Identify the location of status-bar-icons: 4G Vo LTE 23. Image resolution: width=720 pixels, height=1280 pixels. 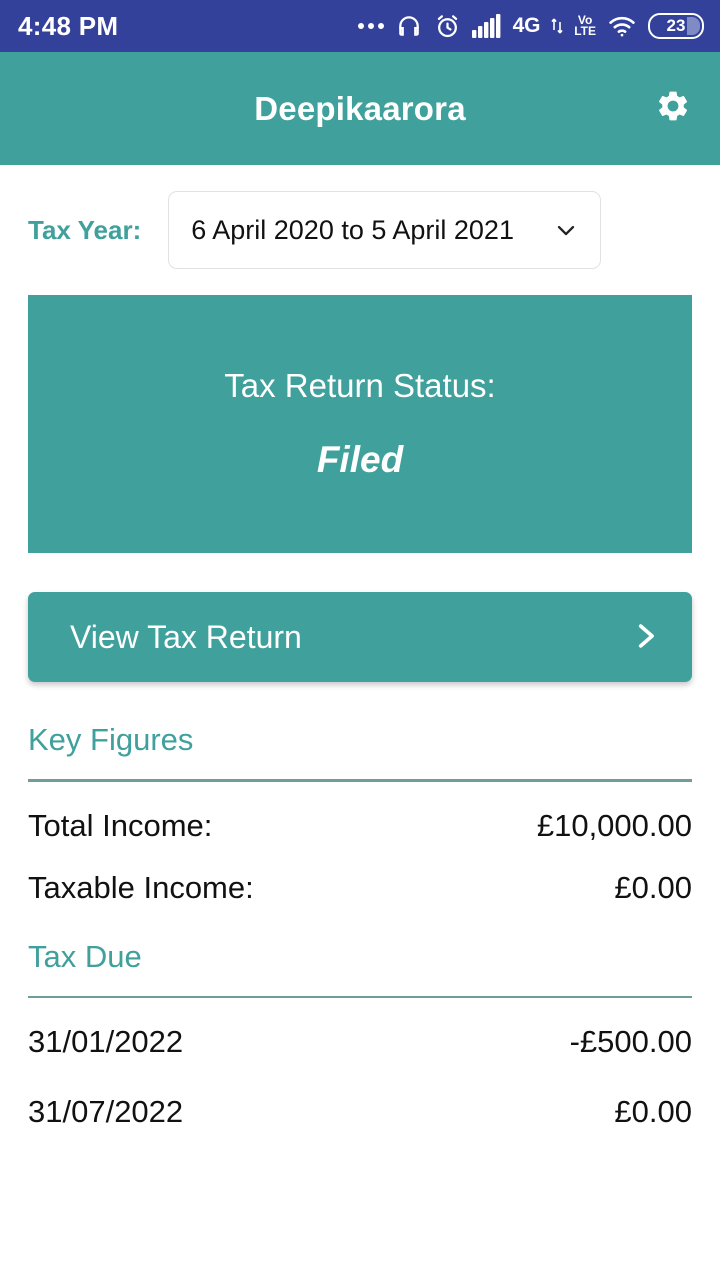
(530, 26).